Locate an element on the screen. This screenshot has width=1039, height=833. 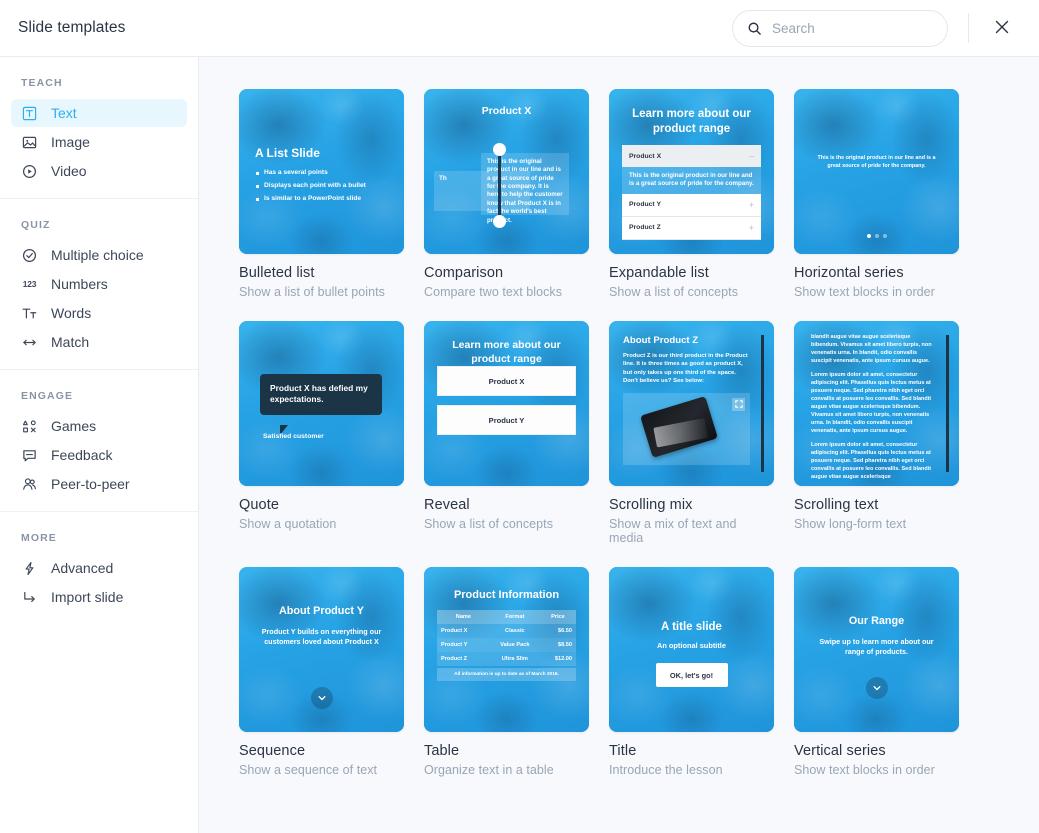
sidebar-item-label: Feedback is located at coordinates (82, 455).